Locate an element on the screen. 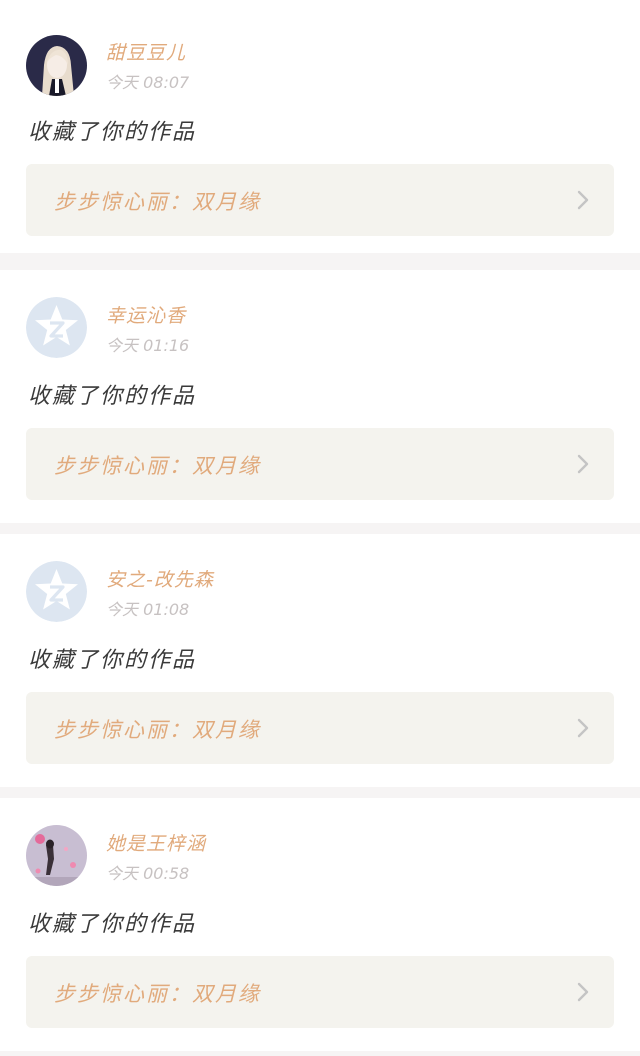 This screenshot has height=1056, width=640. timestamp: 今天 01:16 is located at coordinates (148, 345).